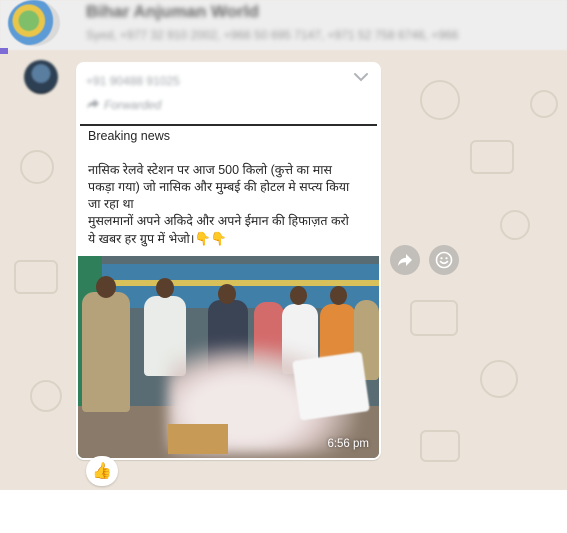 This screenshot has width=567, height=533. I want to click on group-title: Bihar Anjuman World, so click(172, 12).